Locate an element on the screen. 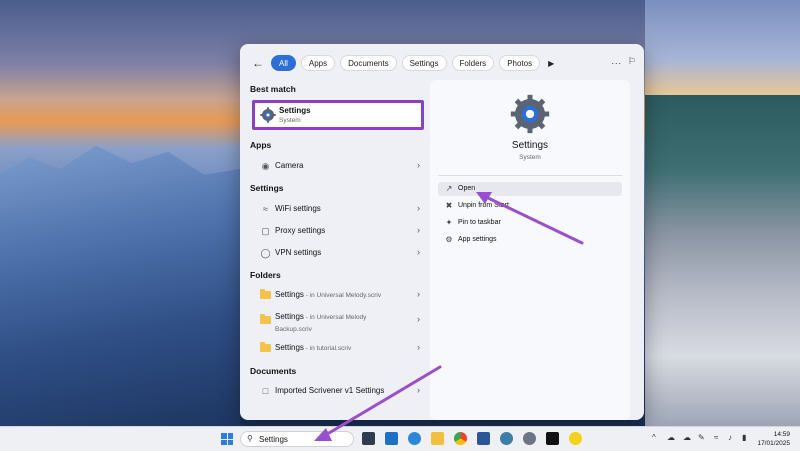 The image size is (800, 451). list-item-folder: Settings - in Universal Melody.scriv › is located at coordinates (338, 295).